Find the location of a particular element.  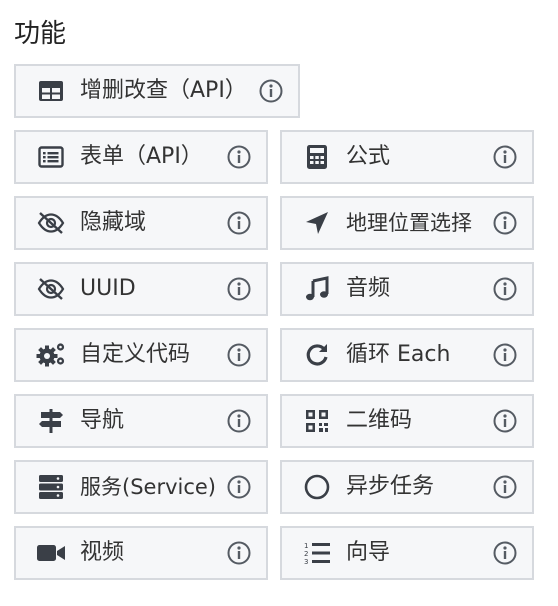

feature-location-picker: 地理位置选择 is located at coordinates (407, 223).